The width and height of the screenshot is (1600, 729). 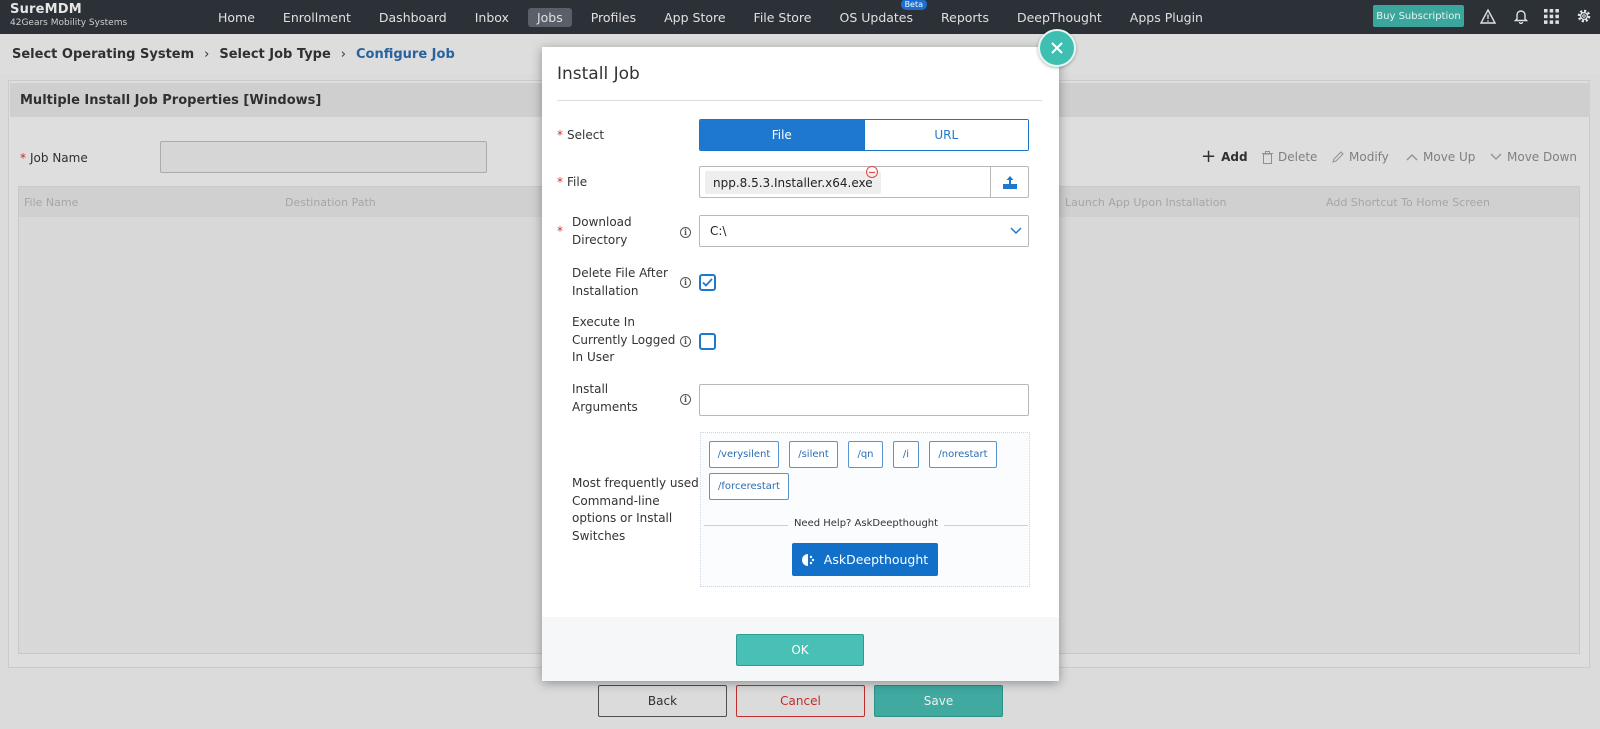 What do you see at coordinates (783, 17) in the screenshot?
I see `nav-file-store: File Store` at bounding box center [783, 17].